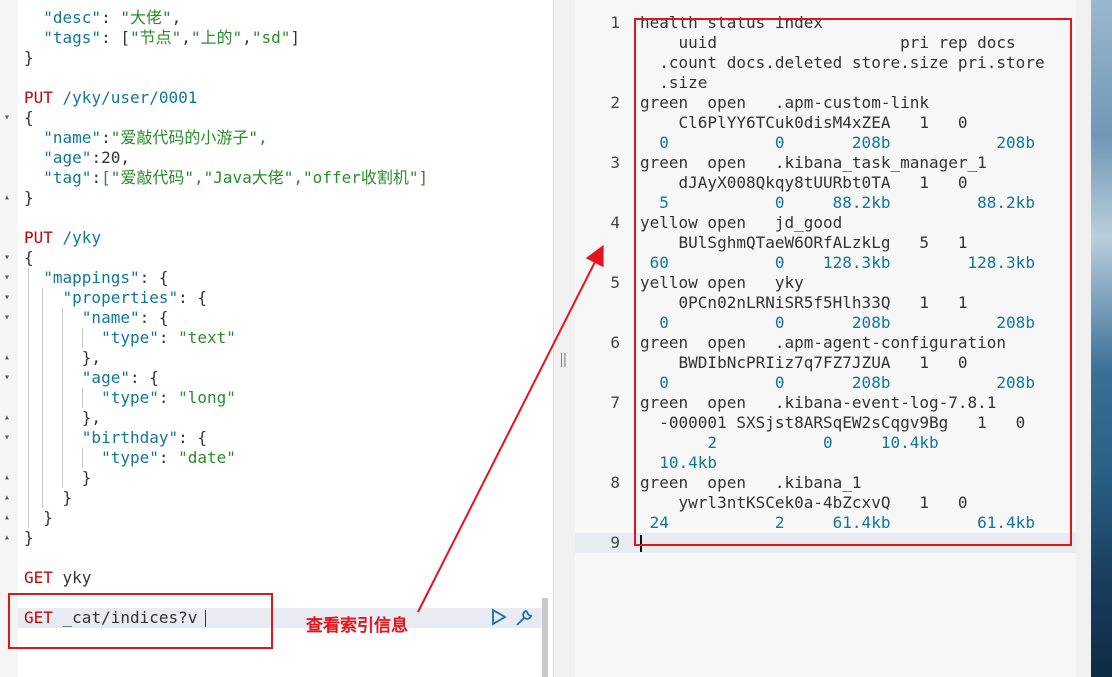 Image resolution: width=1112 pixels, height=677 pixels. Describe the element at coordinates (615, 342) in the screenshot. I see `line-number: 6` at that location.